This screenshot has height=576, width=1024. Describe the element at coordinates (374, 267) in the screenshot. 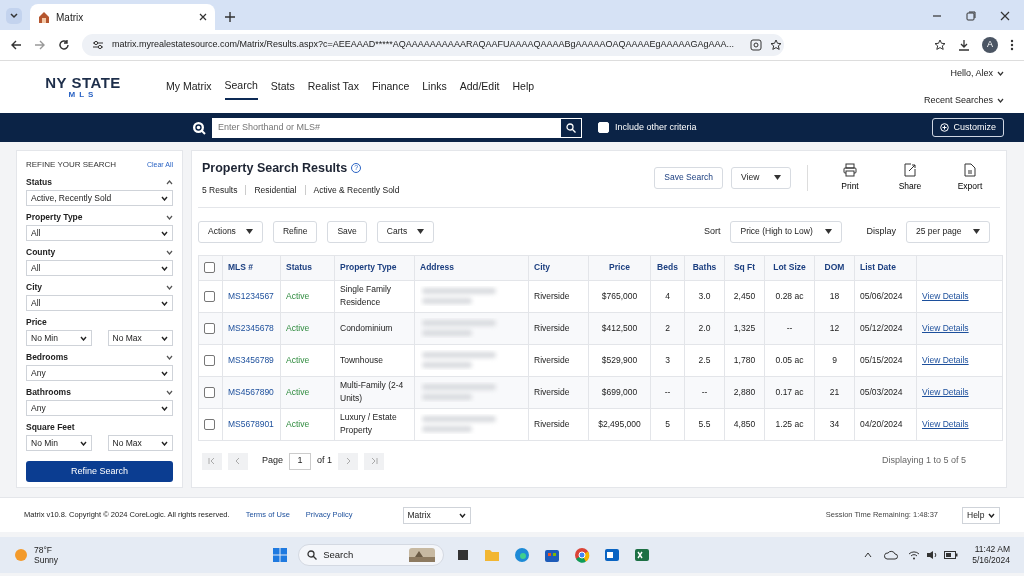

I see `column-header: Property Type` at that location.